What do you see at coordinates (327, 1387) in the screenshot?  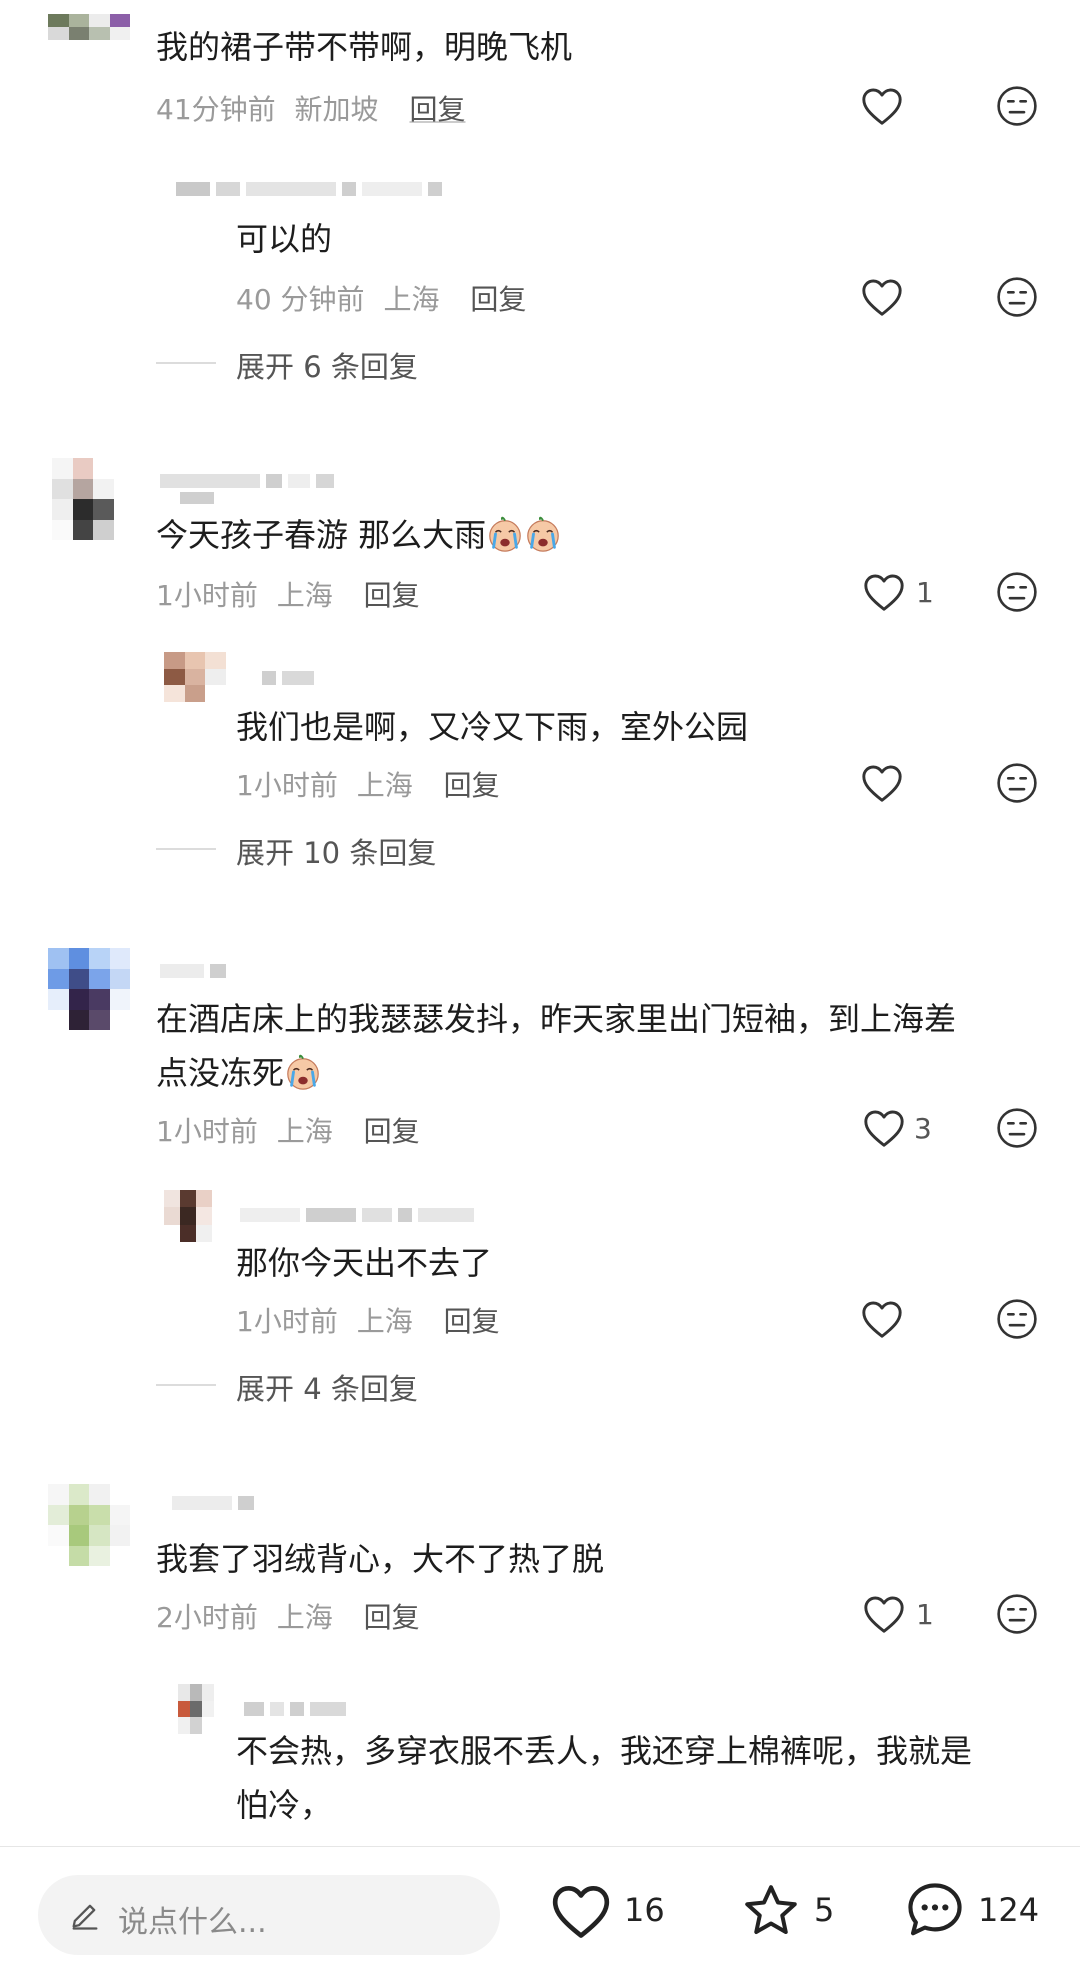 I see `expand-replies-button: 展开 4 条回复` at bounding box center [327, 1387].